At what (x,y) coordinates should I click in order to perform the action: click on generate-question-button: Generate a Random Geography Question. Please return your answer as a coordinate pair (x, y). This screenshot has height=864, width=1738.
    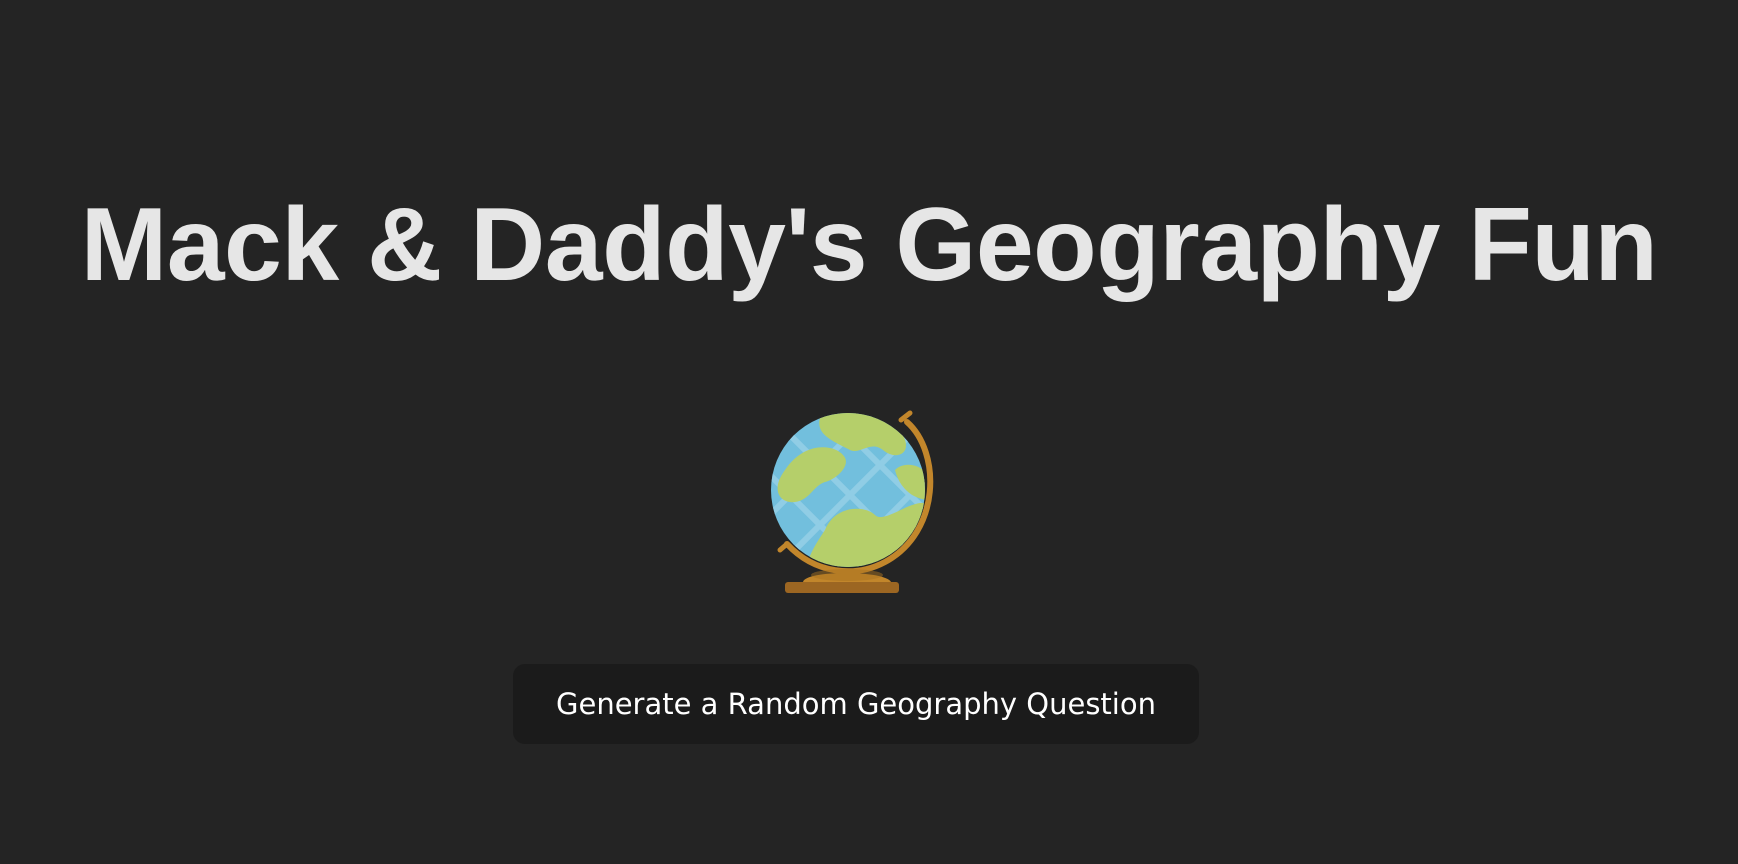
    Looking at the image, I should click on (856, 704).